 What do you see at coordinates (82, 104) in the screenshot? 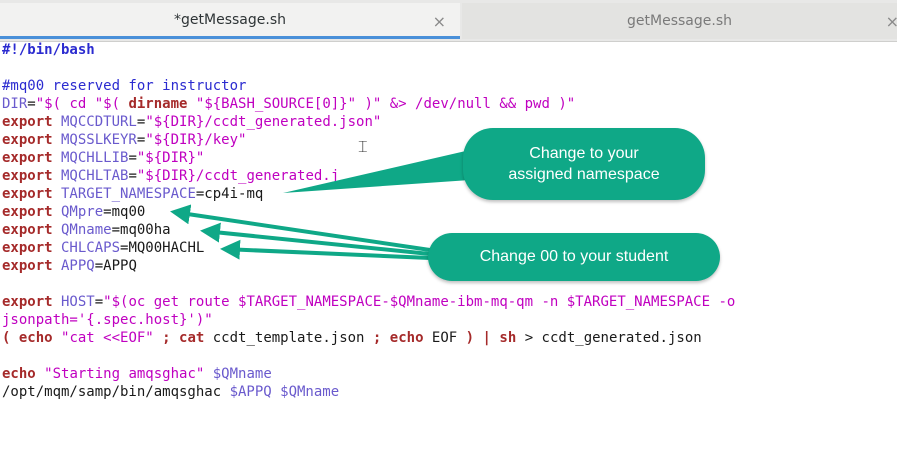
I see `code-token: "$( cd "$(` at bounding box center [82, 104].